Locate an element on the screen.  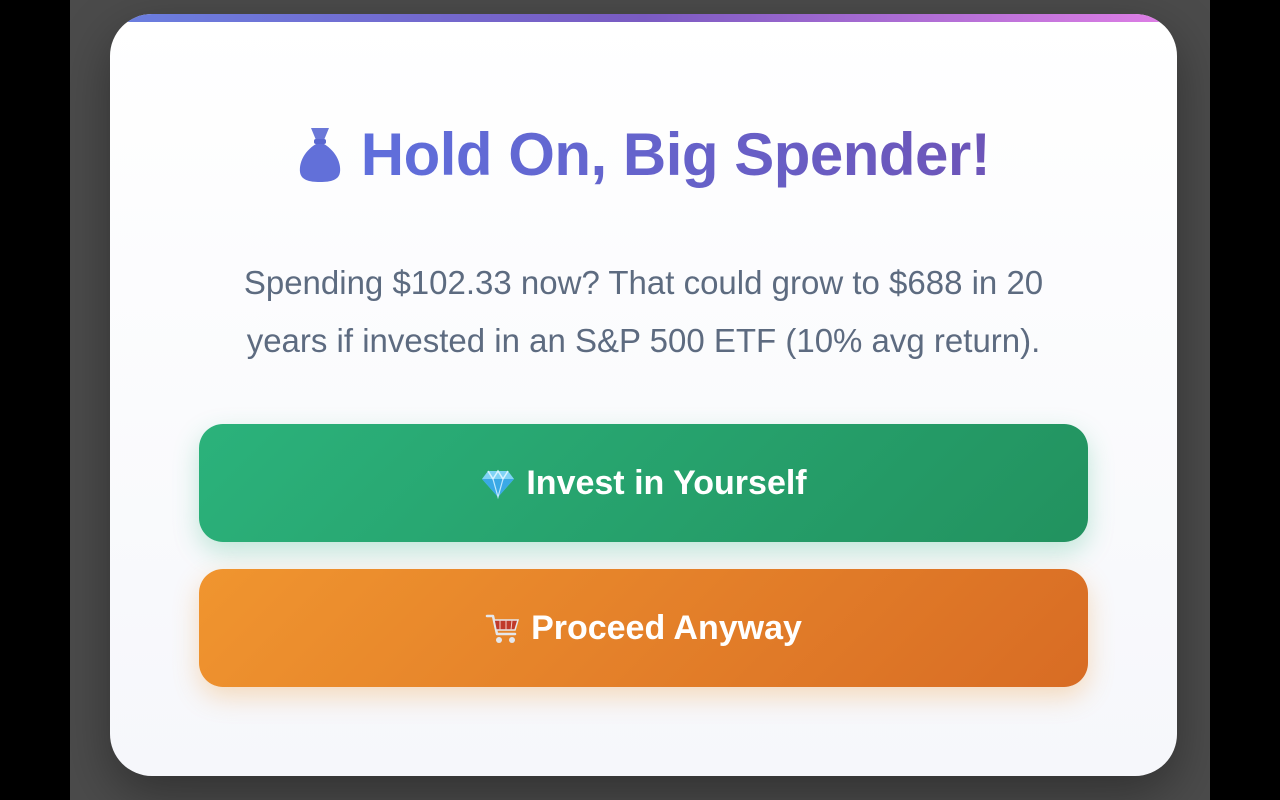
dialog-title: Hold On, Big Spender! is located at coordinates (675, 154).